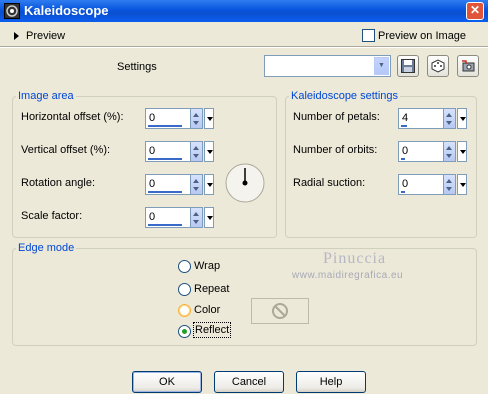 The width and height of the screenshot is (488, 394). Describe the element at coordinates (16, 36) in the screenshot. I see `expand-arrow-icon` at that location.